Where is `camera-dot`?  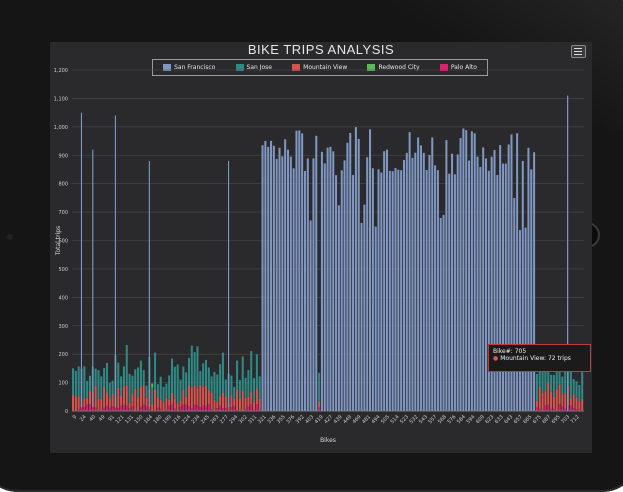 camera-dot is located at coordinates (10, 237).